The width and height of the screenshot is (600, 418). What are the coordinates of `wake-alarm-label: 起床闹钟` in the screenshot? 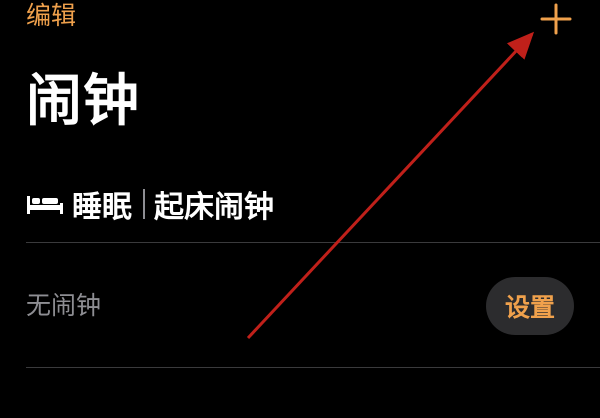 It's located at (214, 207).